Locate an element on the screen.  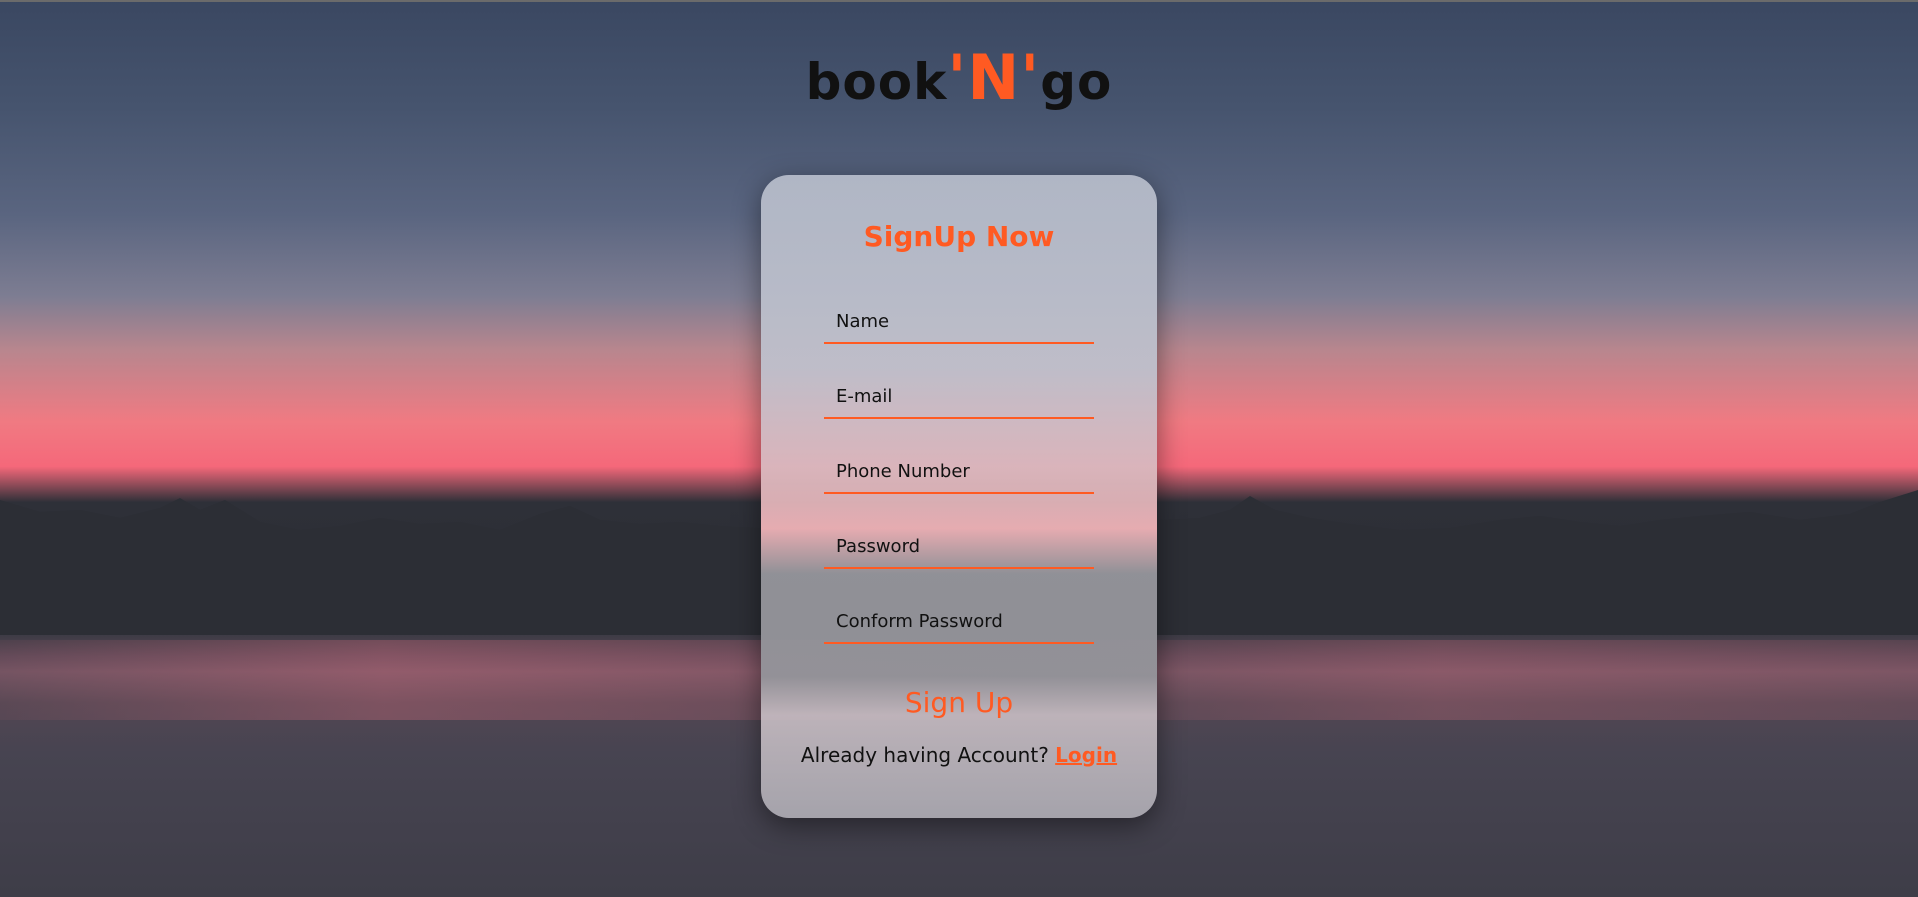
confirm-password-field-wrapper is located at coordinates (959, 622).